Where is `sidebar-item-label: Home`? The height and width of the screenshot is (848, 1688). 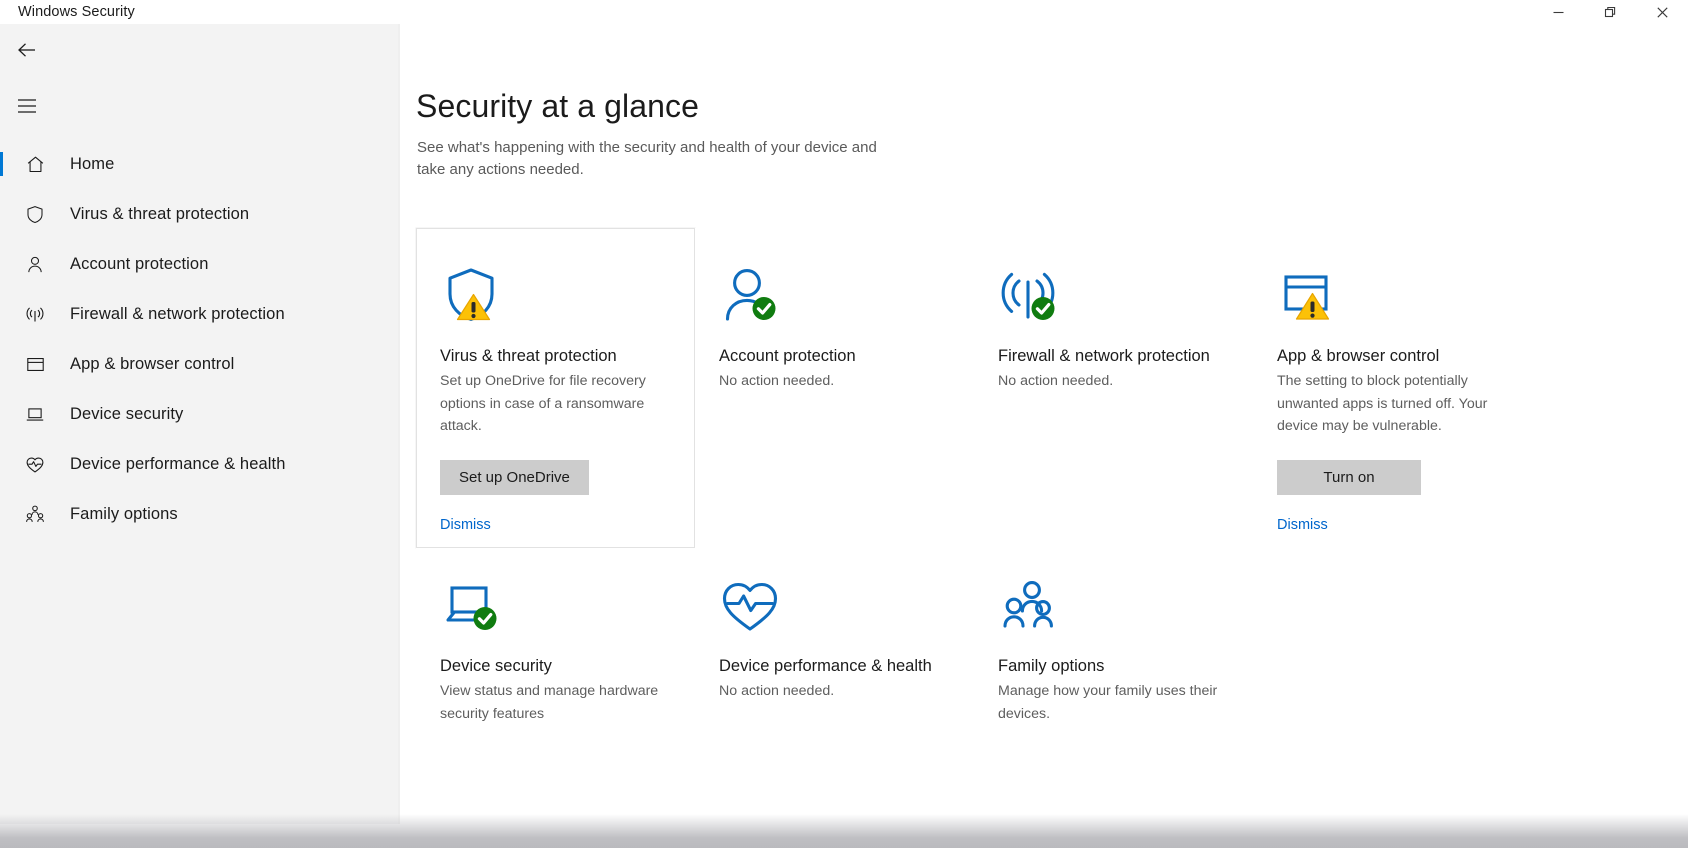 sidebar-item-label: Home is located at coordinates (92, 163).